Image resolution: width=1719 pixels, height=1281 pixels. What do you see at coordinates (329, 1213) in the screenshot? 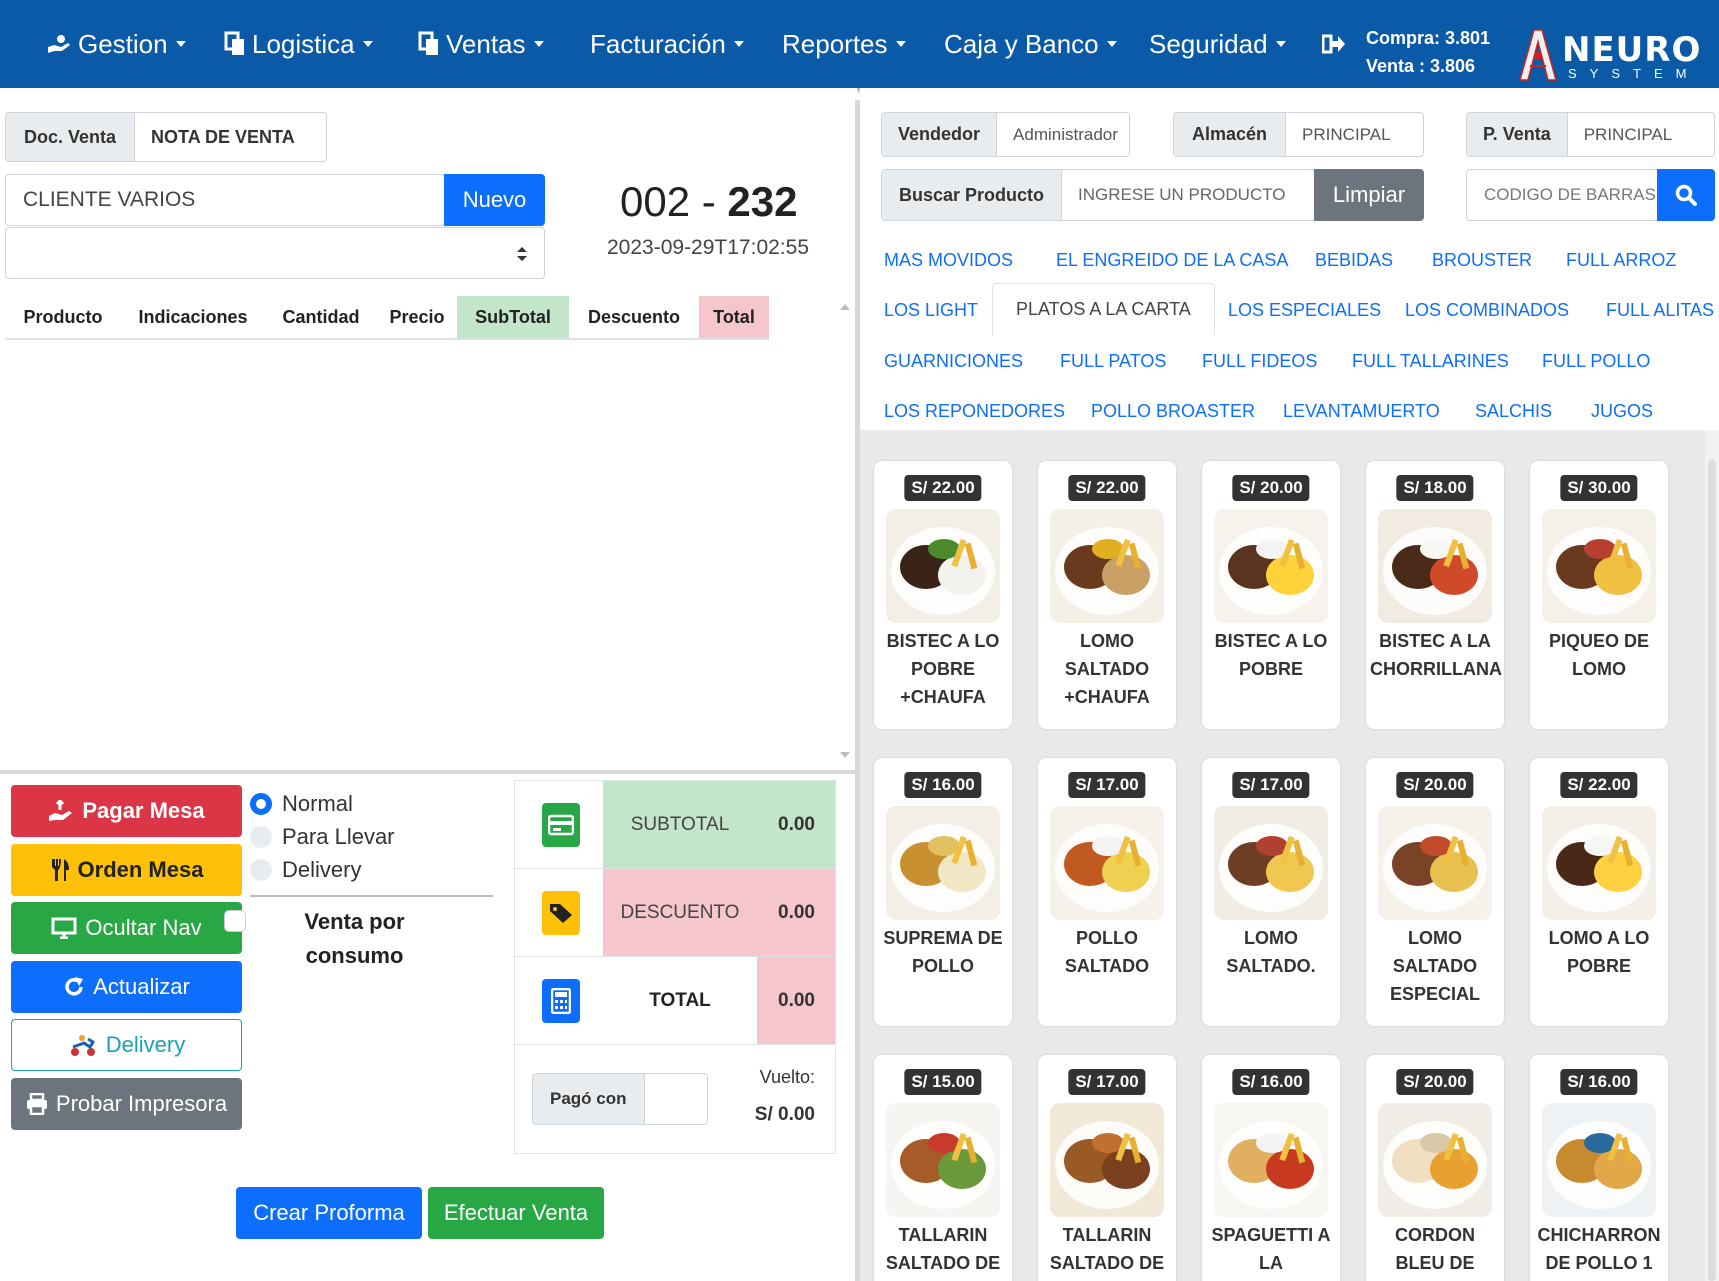
I see `crear-proforma-button: Crear Proforma` at bounding box center [329, 1213].